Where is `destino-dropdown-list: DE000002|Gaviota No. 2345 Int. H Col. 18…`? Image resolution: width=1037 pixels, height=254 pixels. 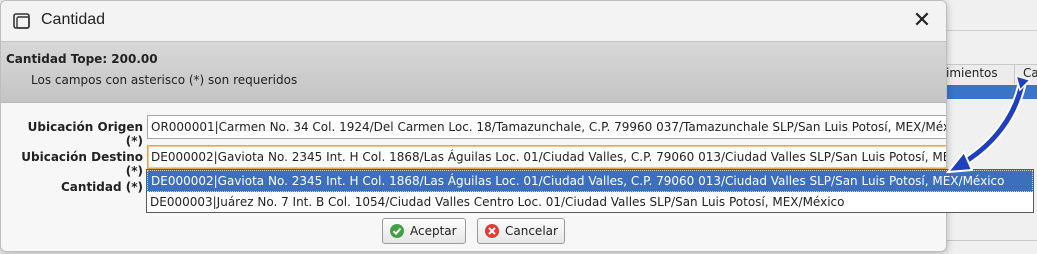
destino-dropdown-list: DE000002|Gaviota No. 2345 Int. H Col. 18… is located at coordinates (590, 191).